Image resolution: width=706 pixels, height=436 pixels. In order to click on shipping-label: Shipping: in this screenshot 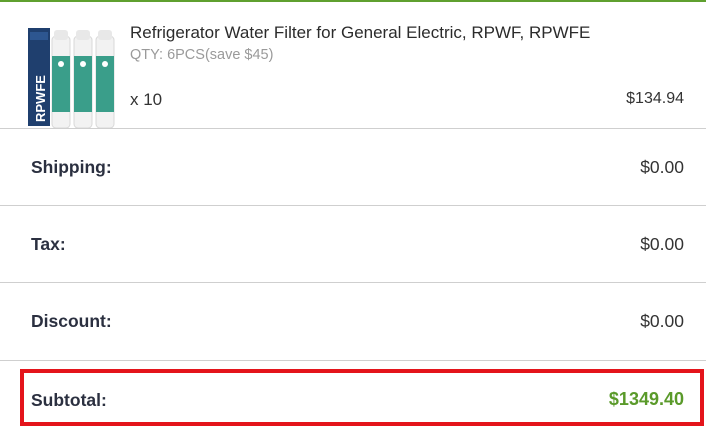, I will do `click(71, 167)`.